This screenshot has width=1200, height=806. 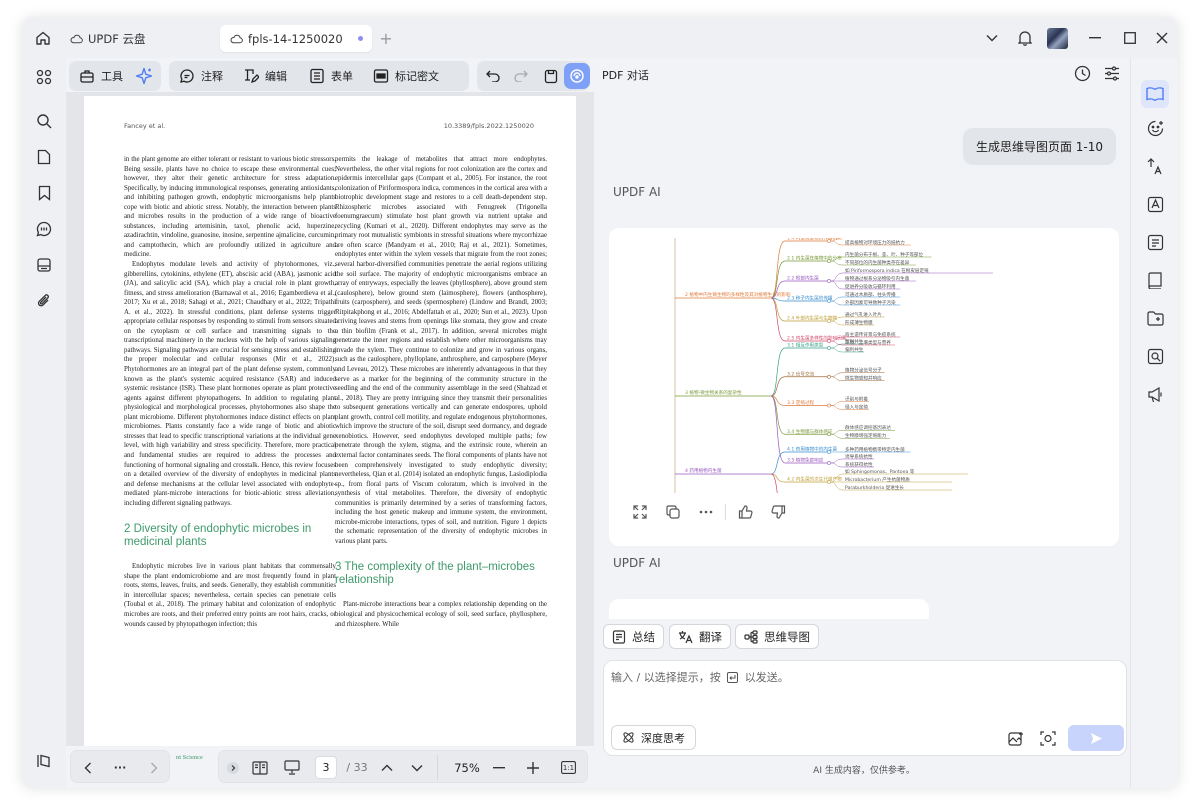 I want to click on tab-document: fpls-14-1250020, so click(x=296, y=38).